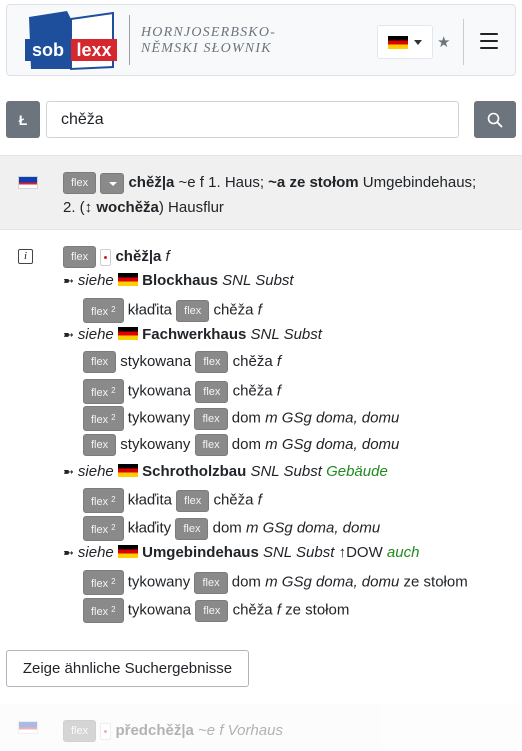  What do you see at coordinates (252, 119) in the screenshot?
I see `search-input` at bounding box center [252, 119].